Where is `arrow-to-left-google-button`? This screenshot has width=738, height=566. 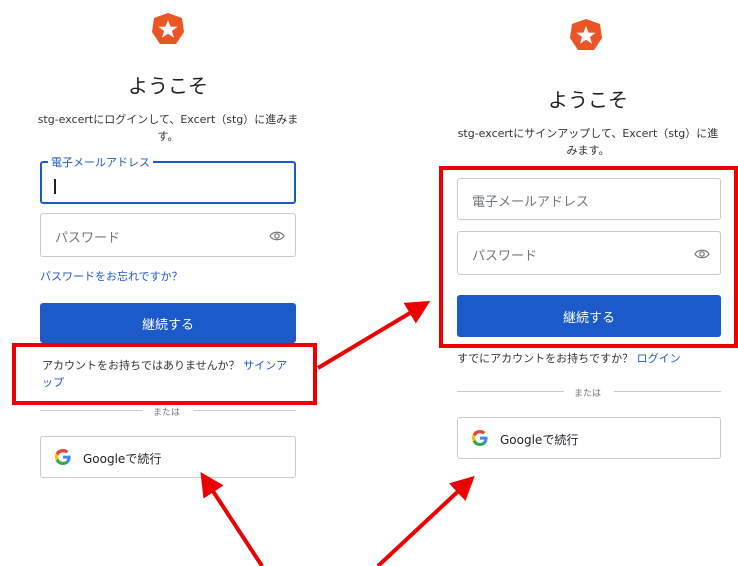 arrow-to-left-google-button is located at coordinates (232, 518).